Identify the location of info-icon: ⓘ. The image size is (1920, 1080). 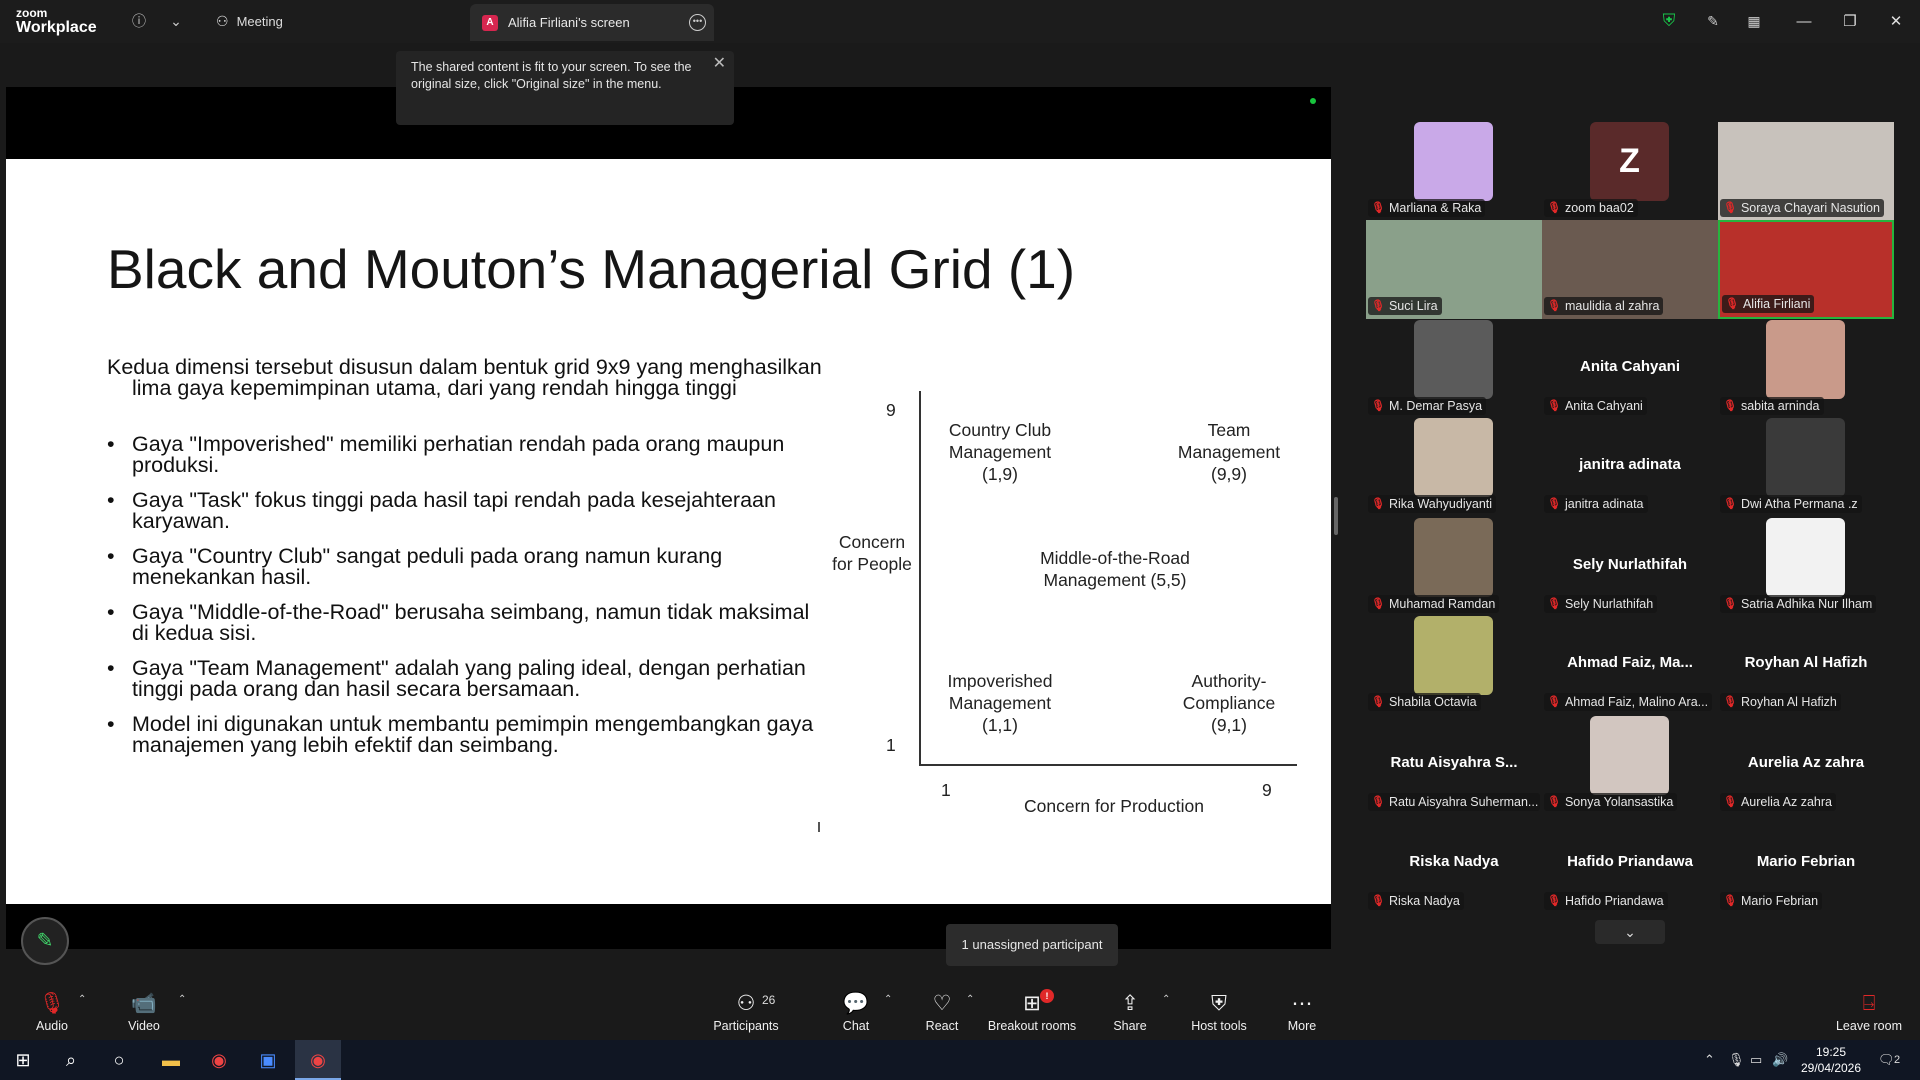
(139, 21).